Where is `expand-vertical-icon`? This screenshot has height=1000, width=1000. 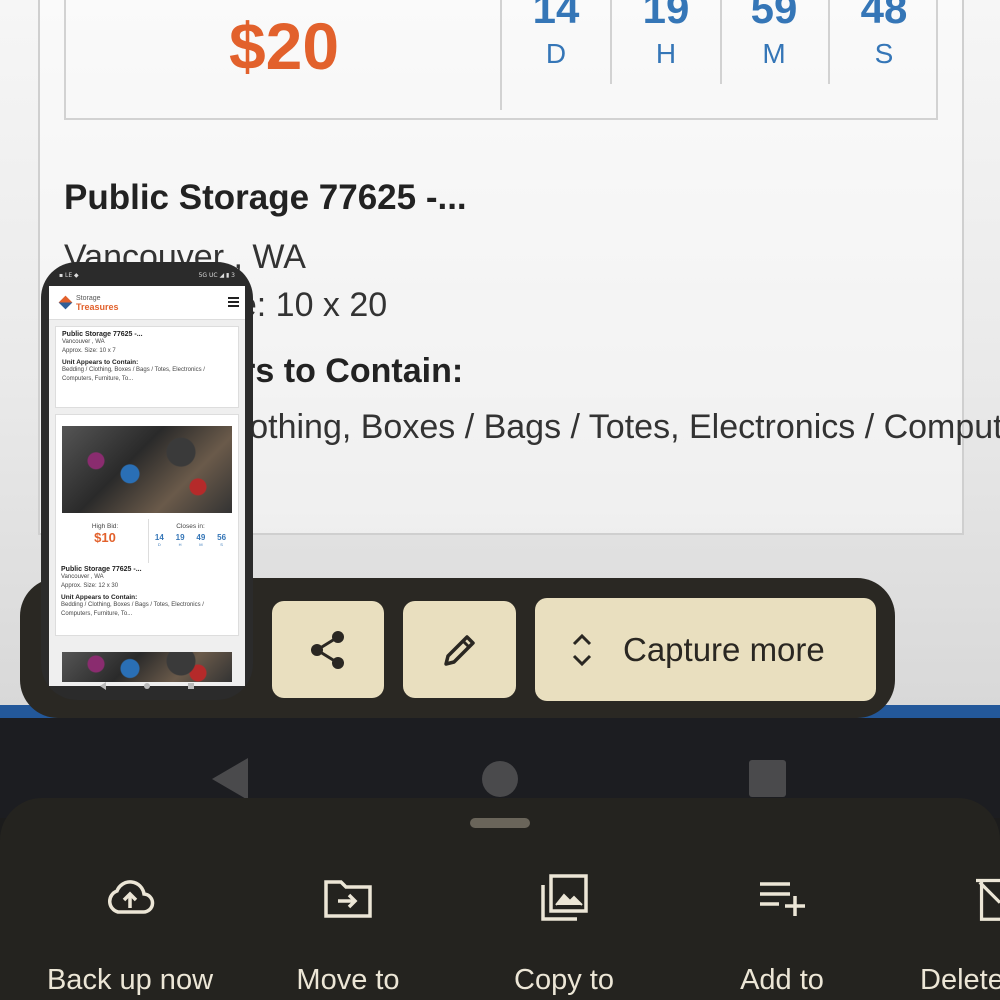 expand-vertical-icon is located at coordinates (582, 649).